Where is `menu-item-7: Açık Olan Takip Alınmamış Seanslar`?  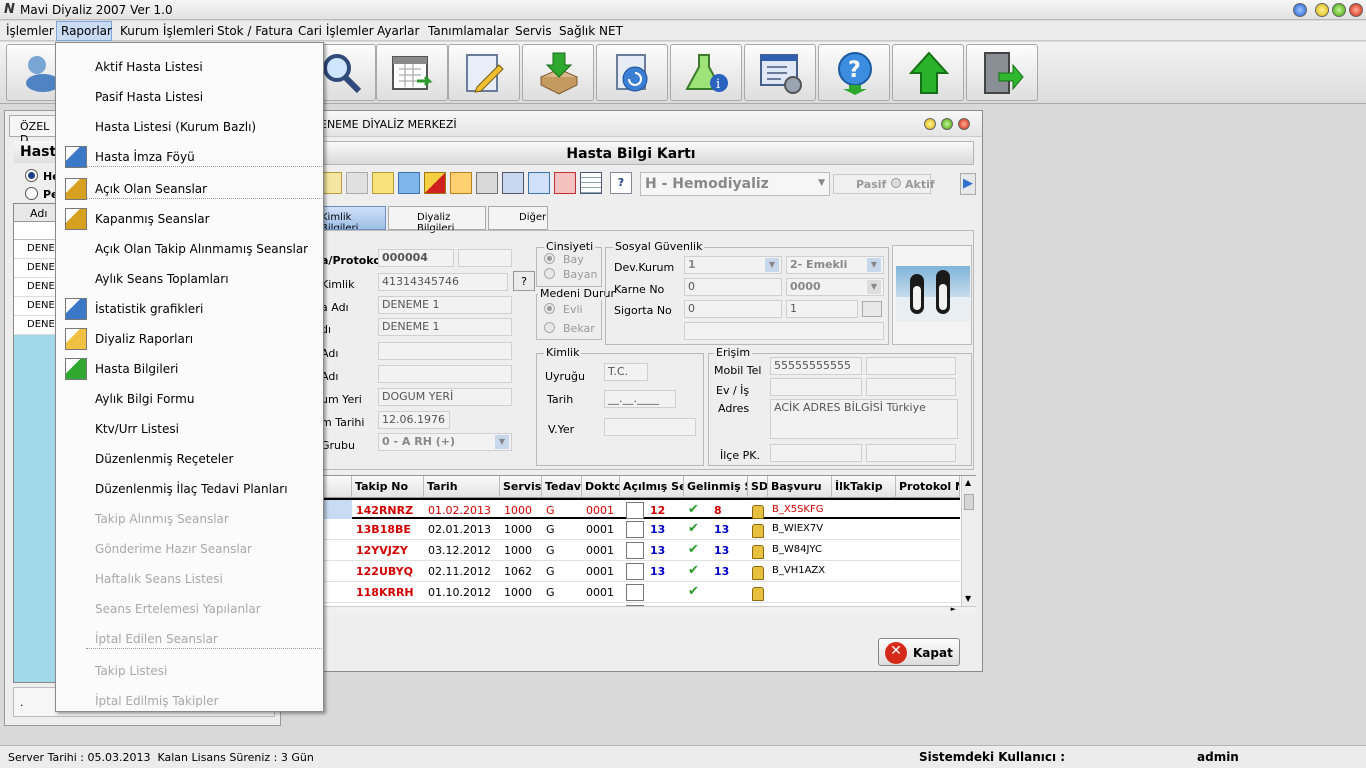
menu-item-7: Açık Olan Takip Alınmamış Seanslar is located at coordinates (190, 249).